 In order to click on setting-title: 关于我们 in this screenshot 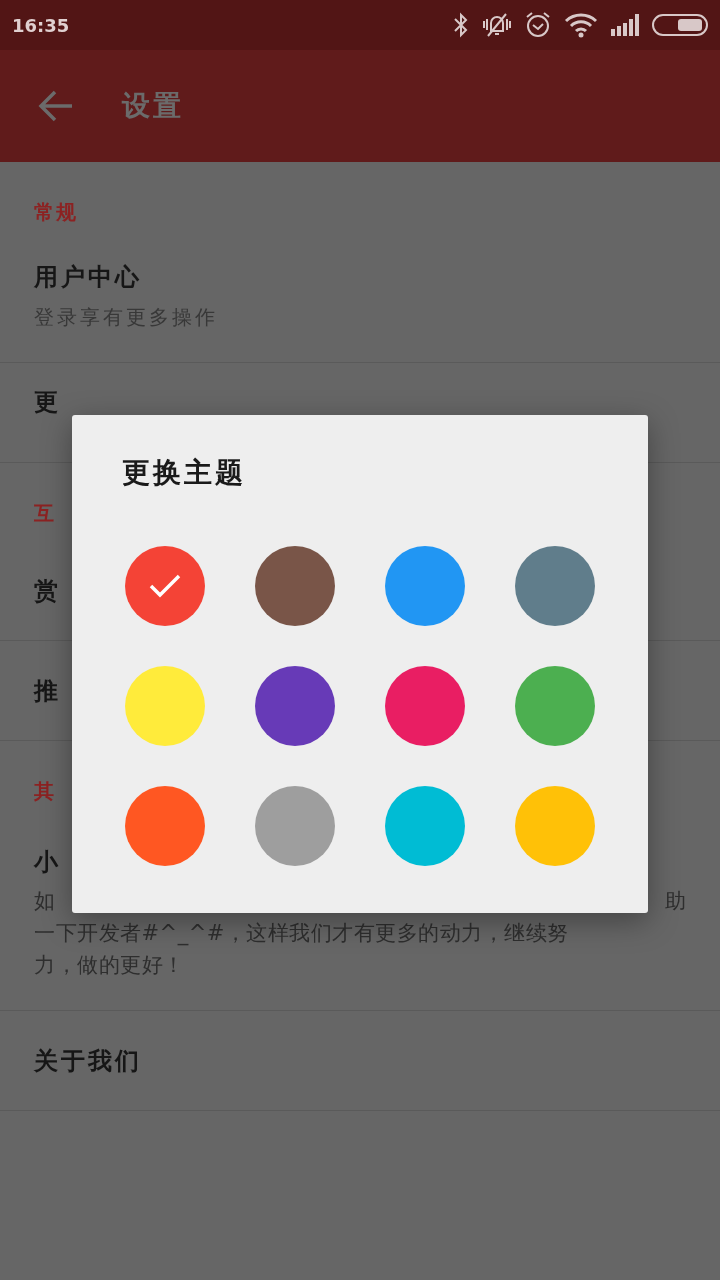, I will do `click(88, 1060)`.